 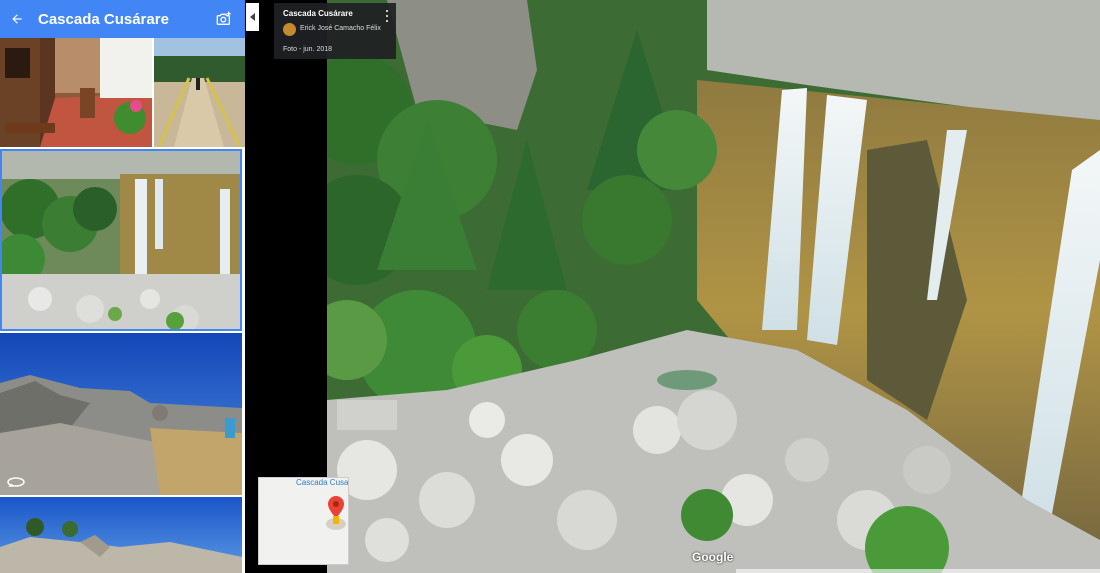 I want to click on place-title: Cascada Cusárare, so click(x=103, y=19).